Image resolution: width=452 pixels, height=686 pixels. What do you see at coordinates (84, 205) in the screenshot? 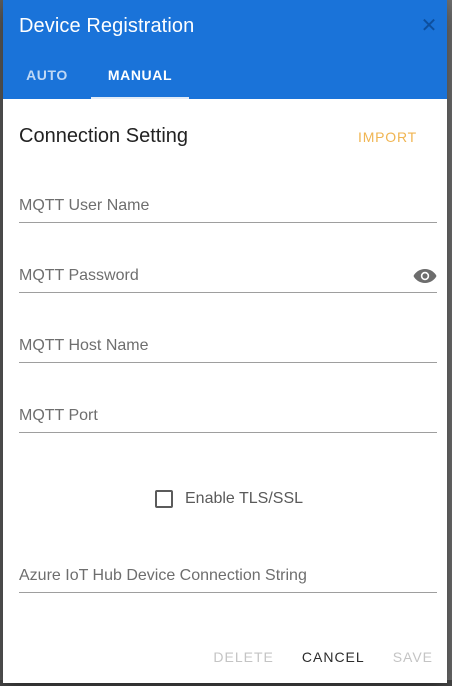
I see `mqtt-user-name-label: MQTT User Name` at bounding box center [84, 205].